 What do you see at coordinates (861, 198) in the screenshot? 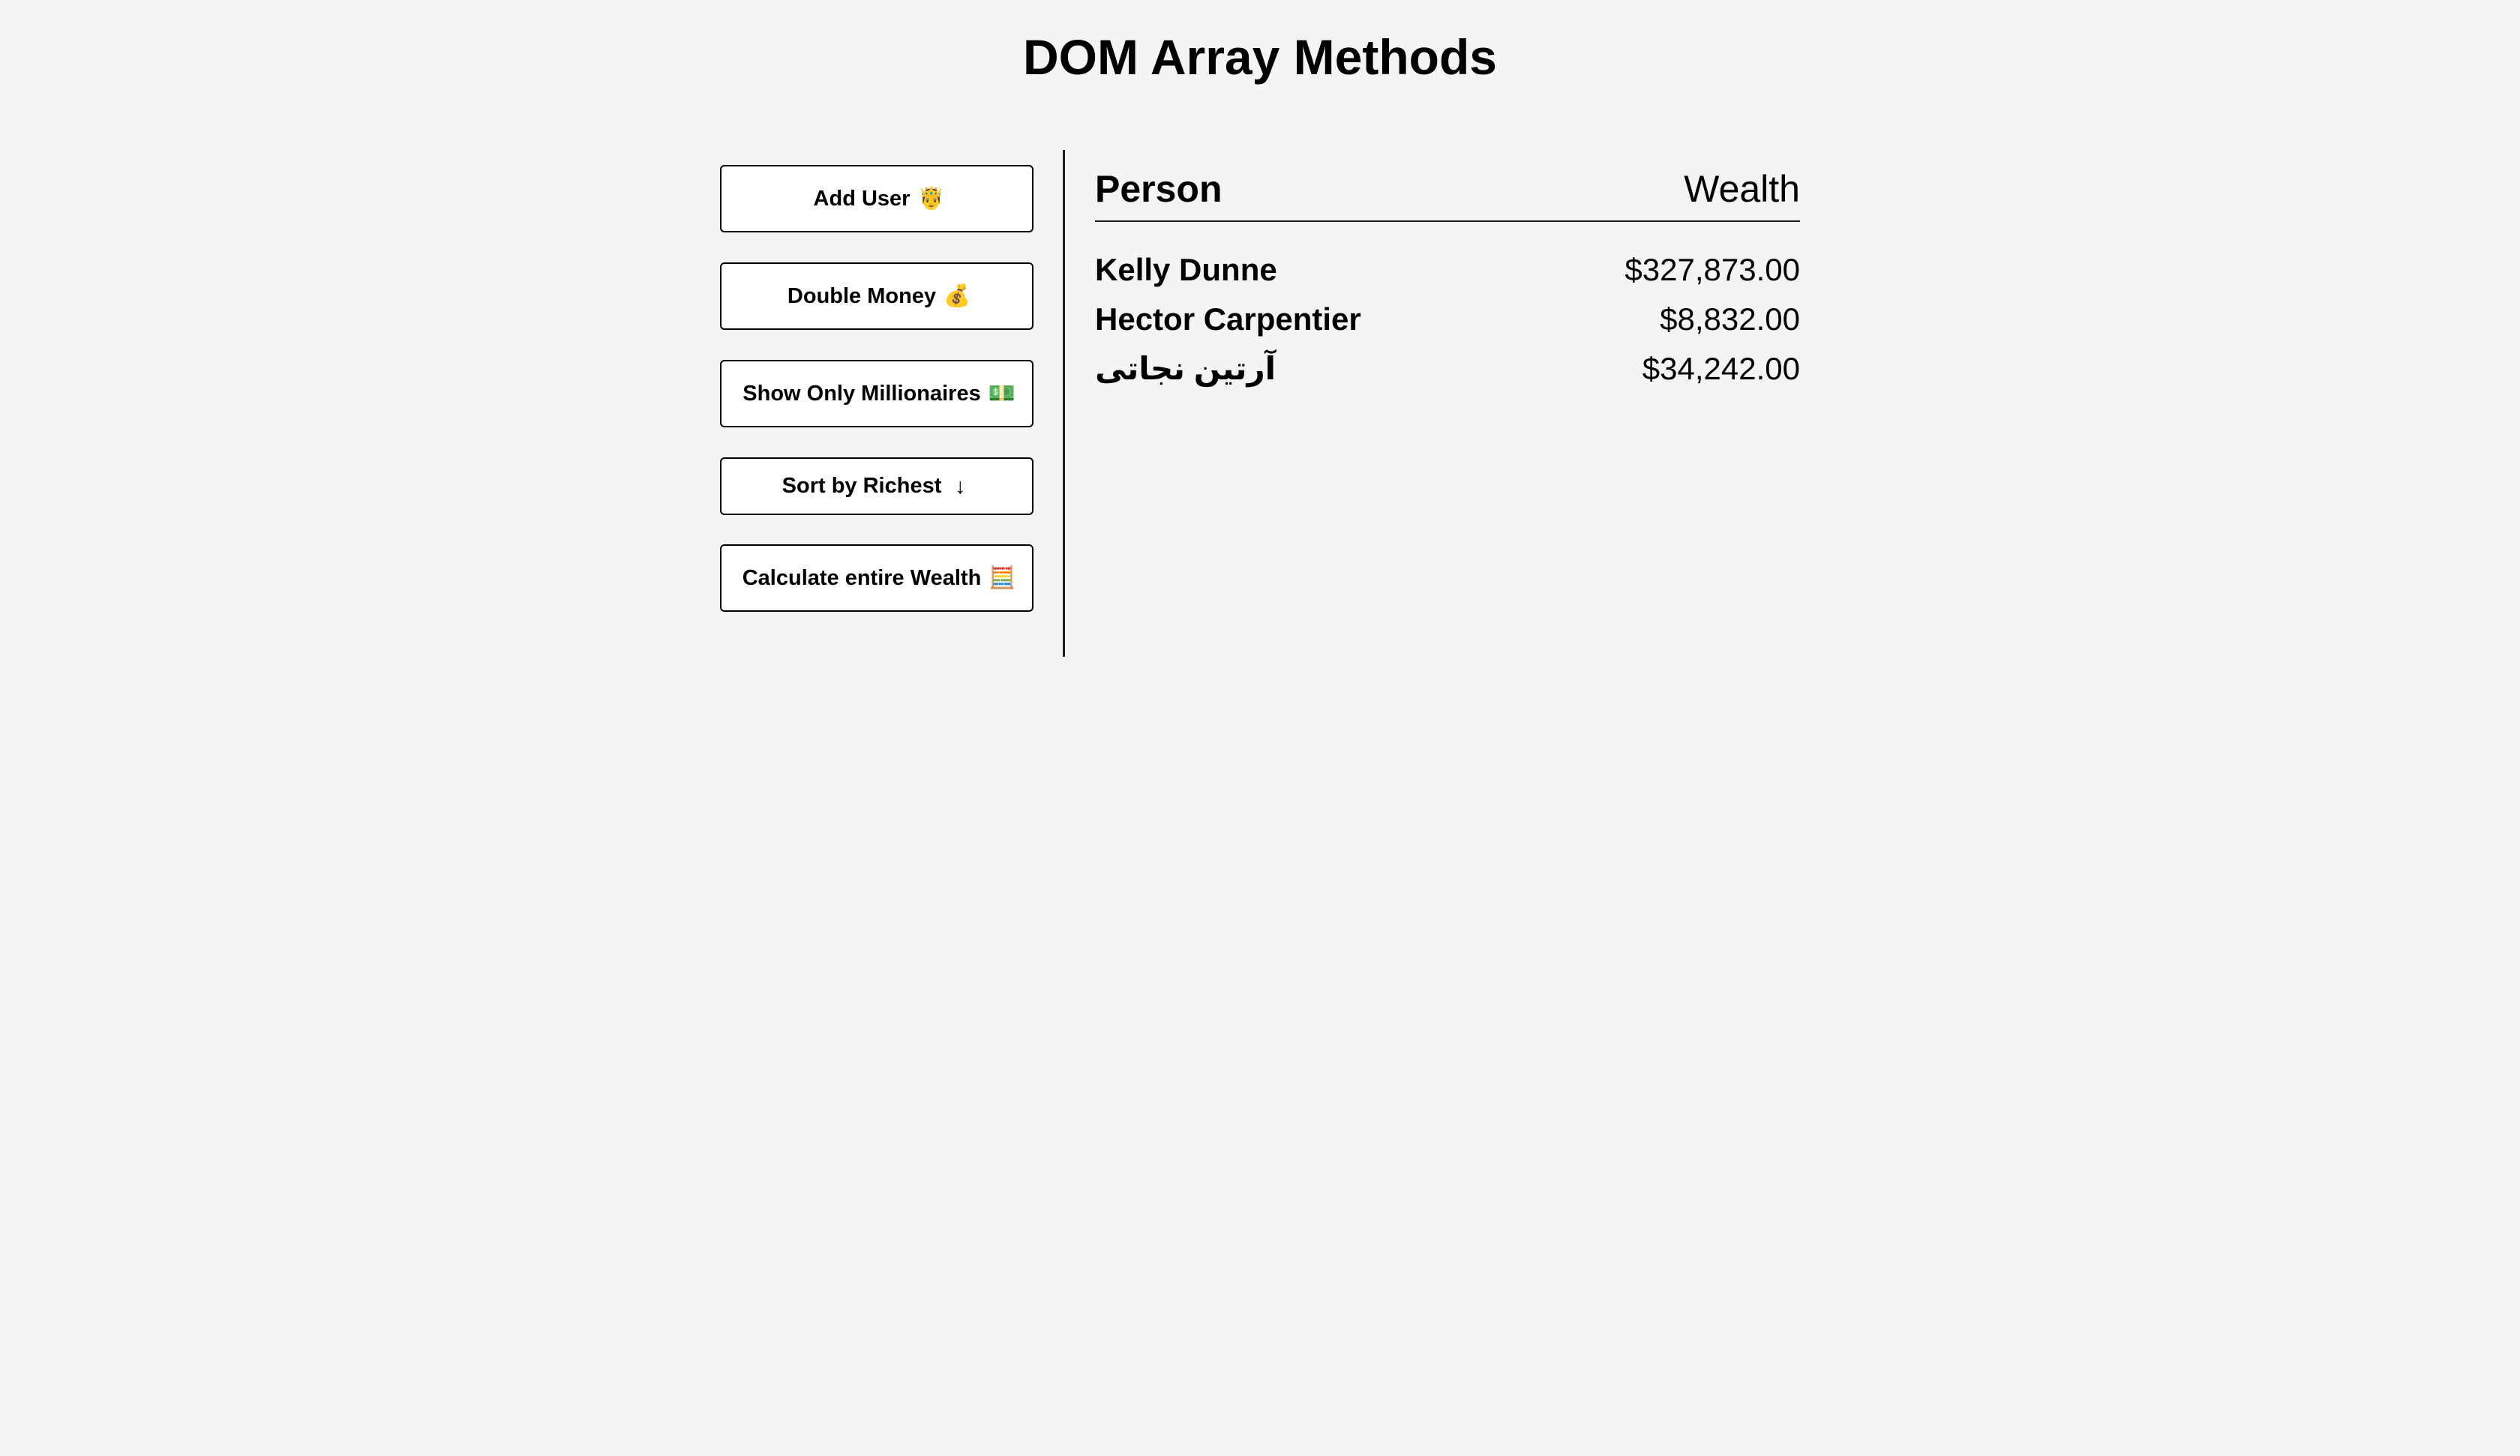
I see `add-user-label: Add User` at bounding box center [861, 198].